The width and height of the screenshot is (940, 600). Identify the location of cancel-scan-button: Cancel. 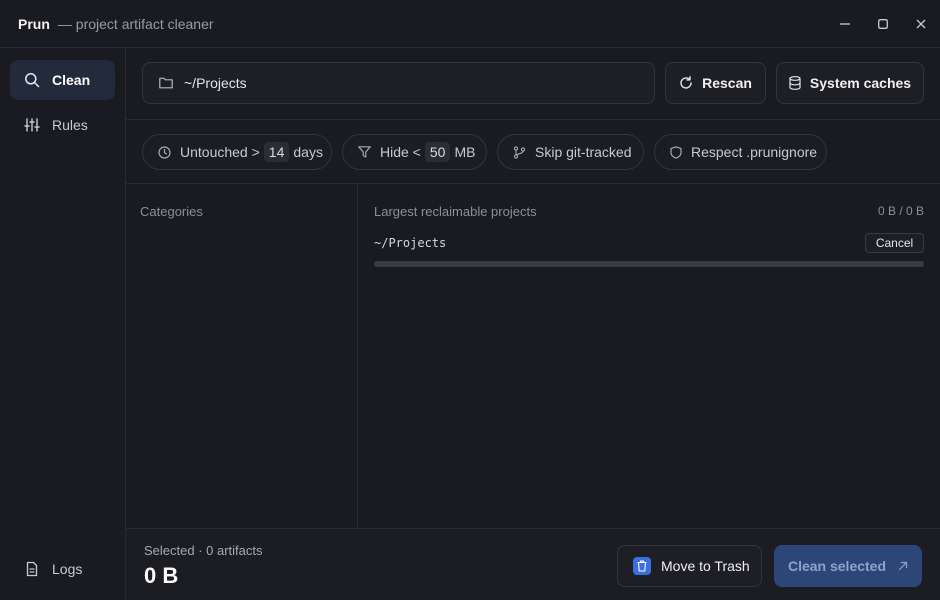
(894, 243).